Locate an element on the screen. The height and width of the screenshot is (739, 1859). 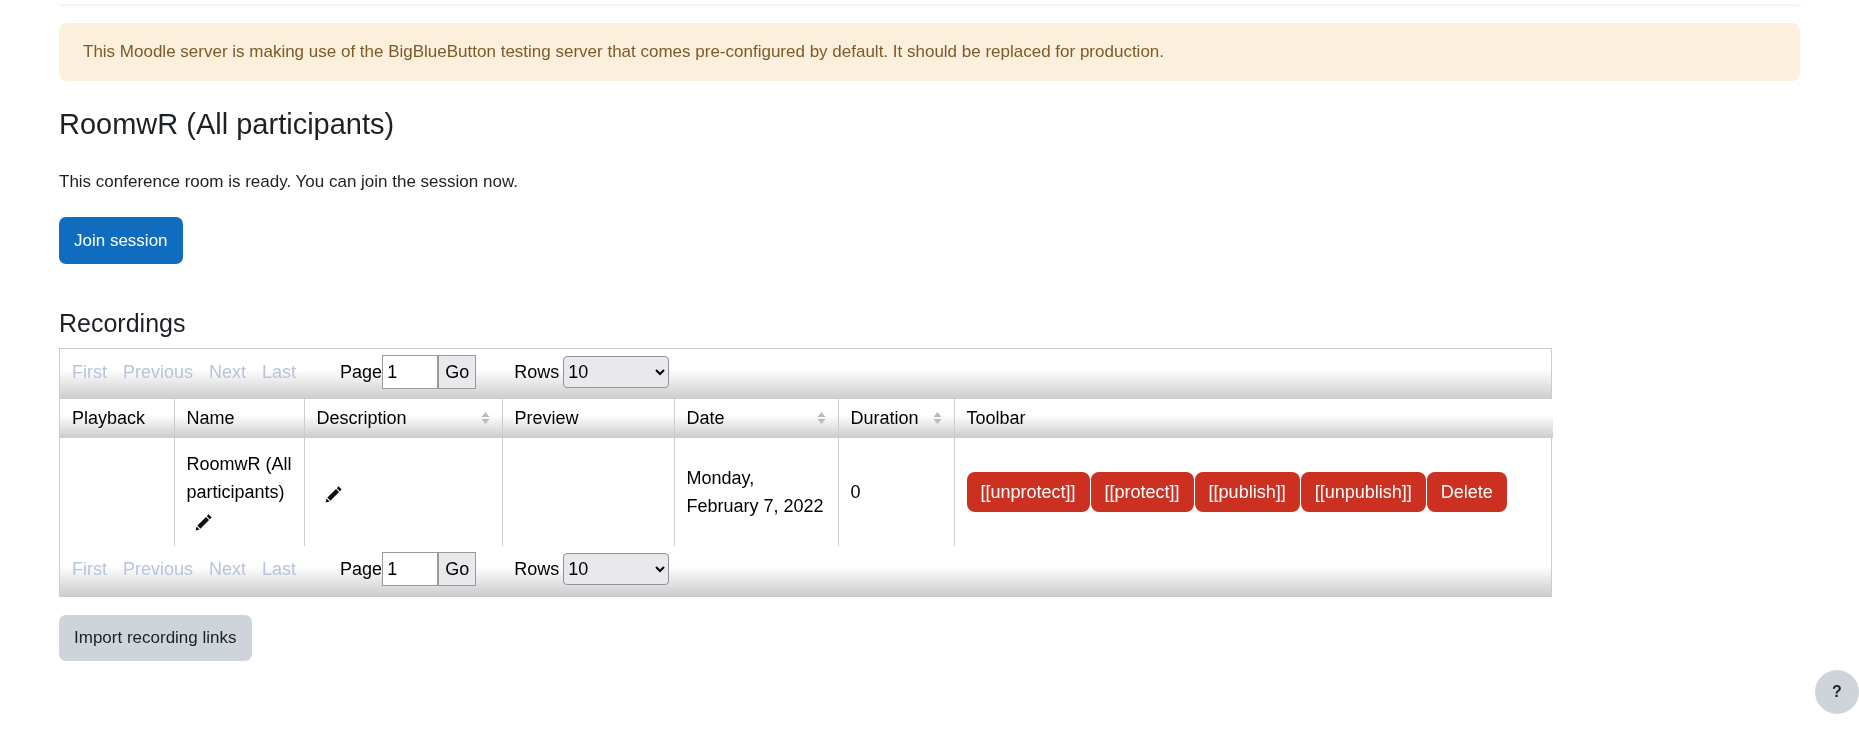
recording-name: RoomwR (All participants) is located at coordinates (239, 479).